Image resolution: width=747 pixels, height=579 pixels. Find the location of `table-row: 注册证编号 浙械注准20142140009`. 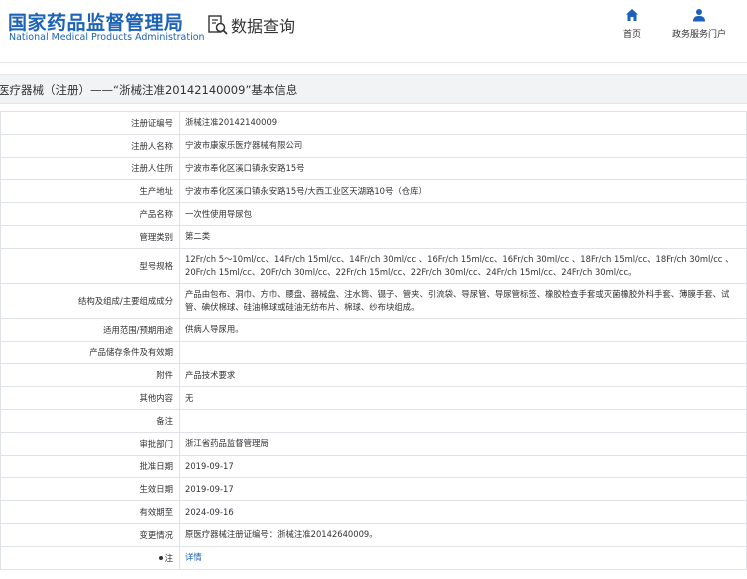

table-row: 注册证编号 浙械注准20142140009 is located at coordinates (373, 123).